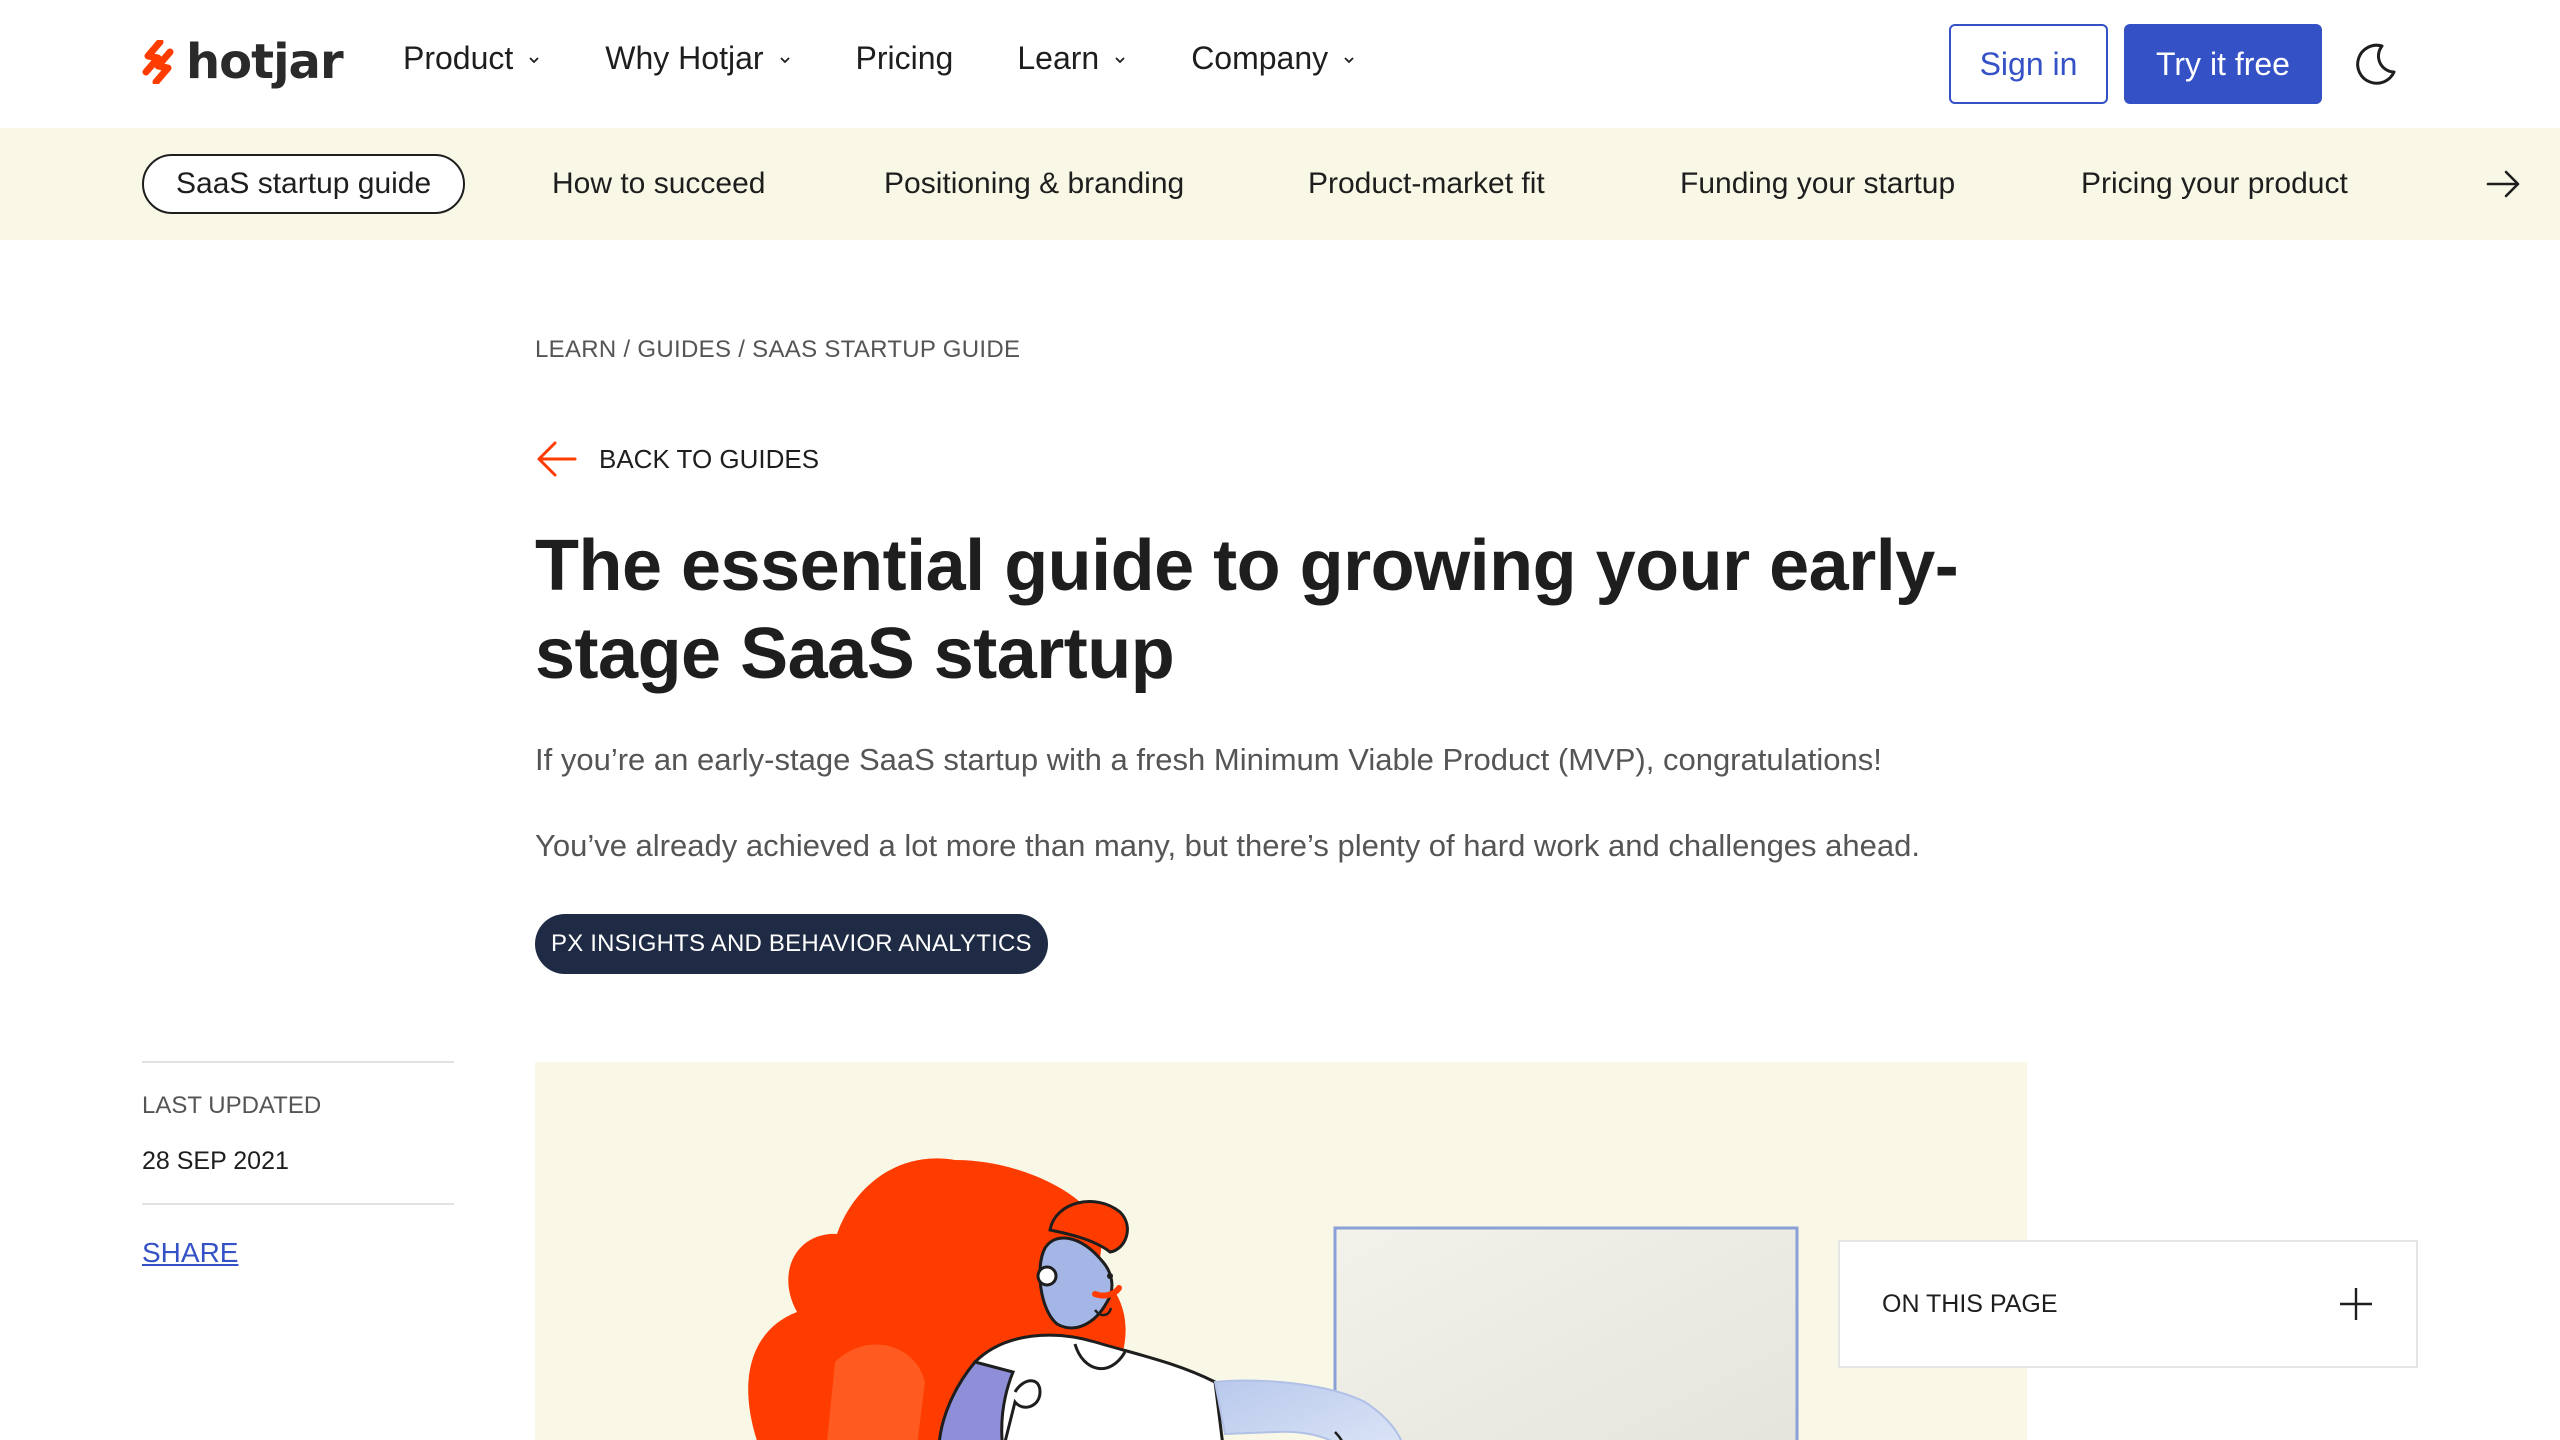 This screenshot has height=1440, width=2560. What do you see at coordinates (658, 184) in the screenshot?
I see `subnav-how-to-succeed: How to succeed` at bounding box center [658, 184].